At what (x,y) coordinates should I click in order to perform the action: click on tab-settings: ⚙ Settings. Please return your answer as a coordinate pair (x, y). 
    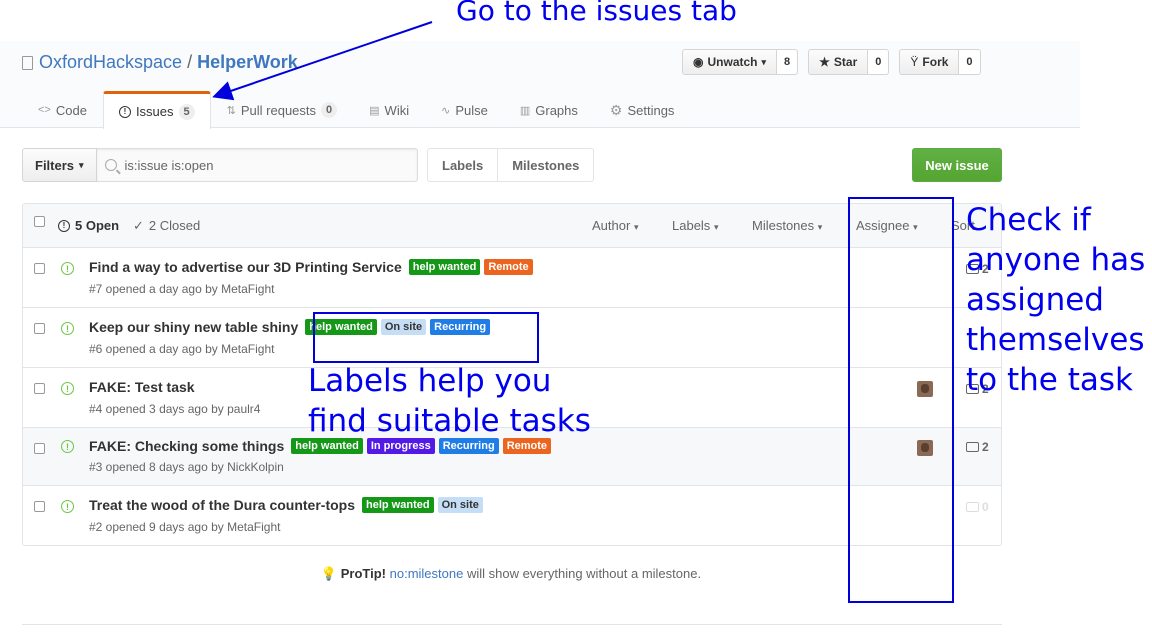
    Looking at the image, I should click on (642, 109).